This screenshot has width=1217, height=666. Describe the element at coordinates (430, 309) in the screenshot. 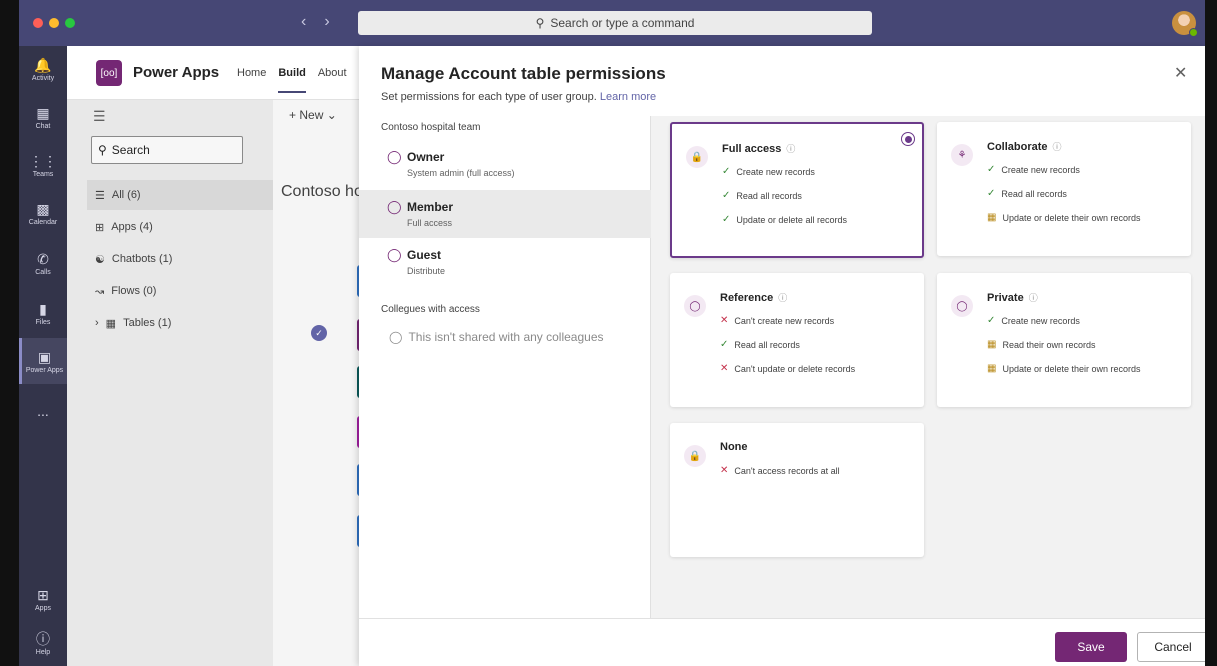

I see `colleagues-section-heading: Collegues with access` at that location.